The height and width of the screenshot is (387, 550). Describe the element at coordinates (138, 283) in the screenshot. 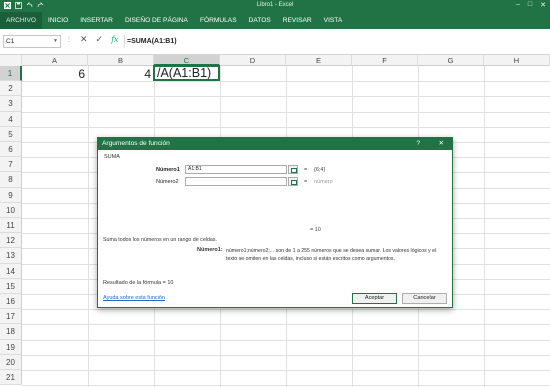

I see `formula-result: Resultado de la fórmula = 10` at that location.